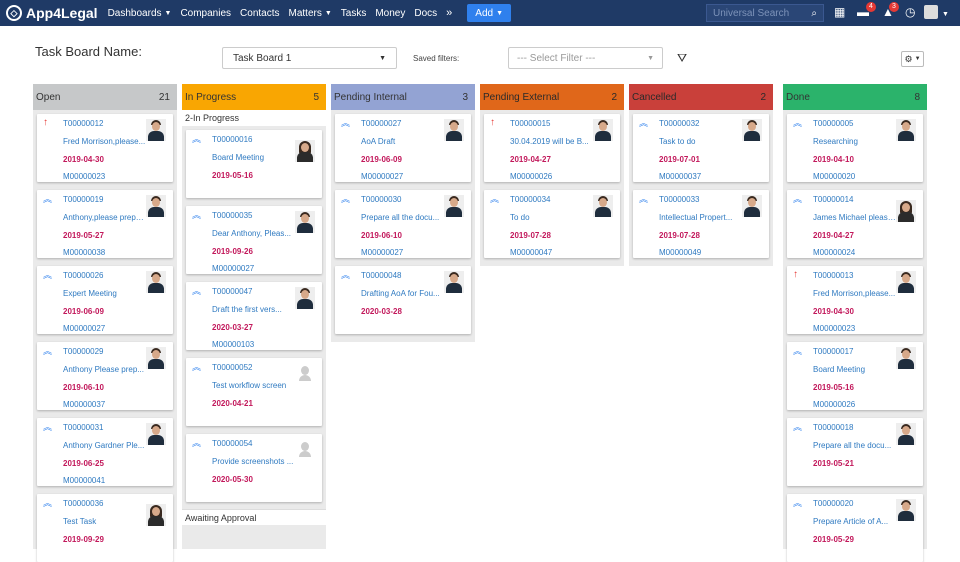  I want to click on task-name-link: Researching, so click(854, 141).